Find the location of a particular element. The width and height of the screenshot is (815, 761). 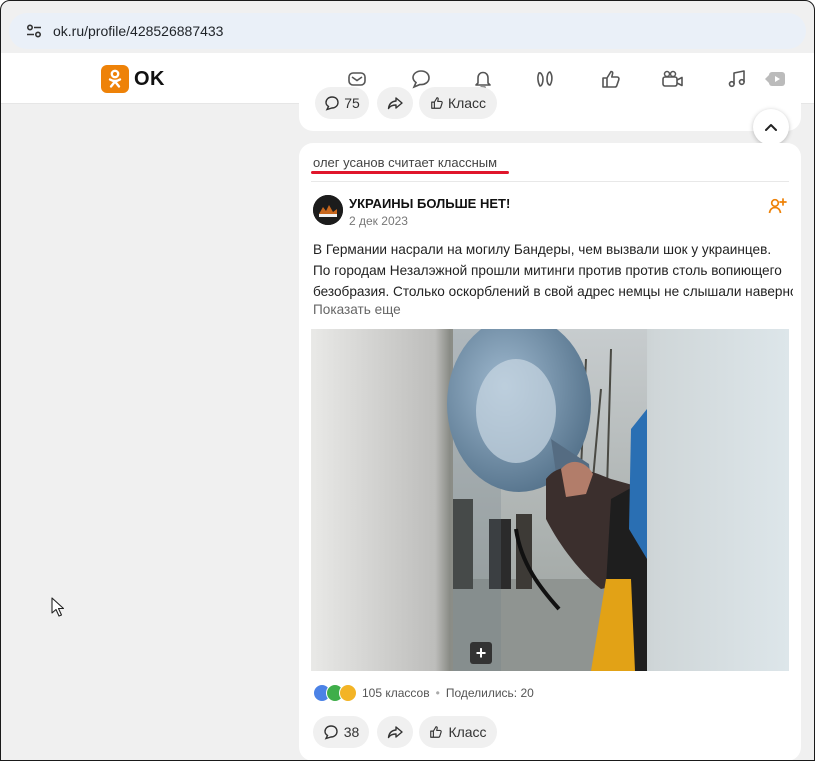

video-icon is located at coordinates (673, 79).